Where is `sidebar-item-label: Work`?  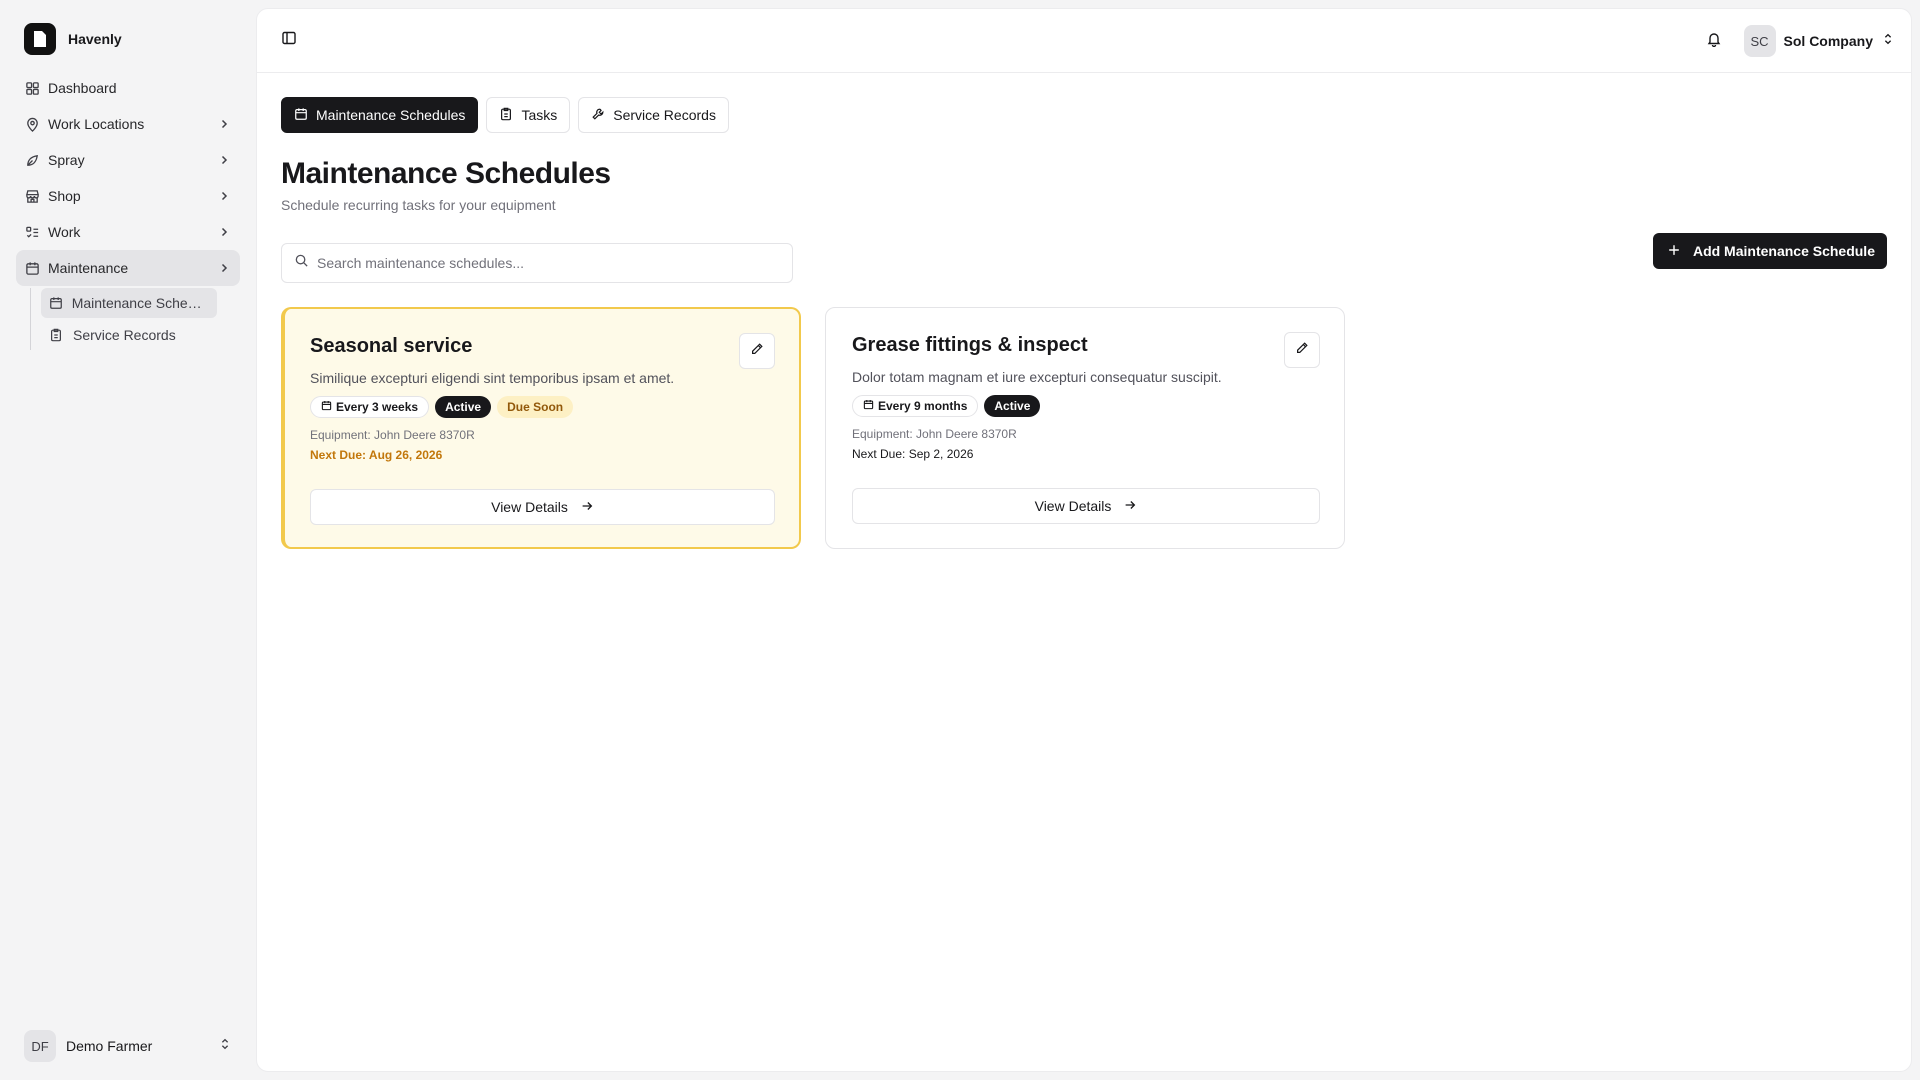
sidebar-item-label: Work is located at coordinates (64, 232).